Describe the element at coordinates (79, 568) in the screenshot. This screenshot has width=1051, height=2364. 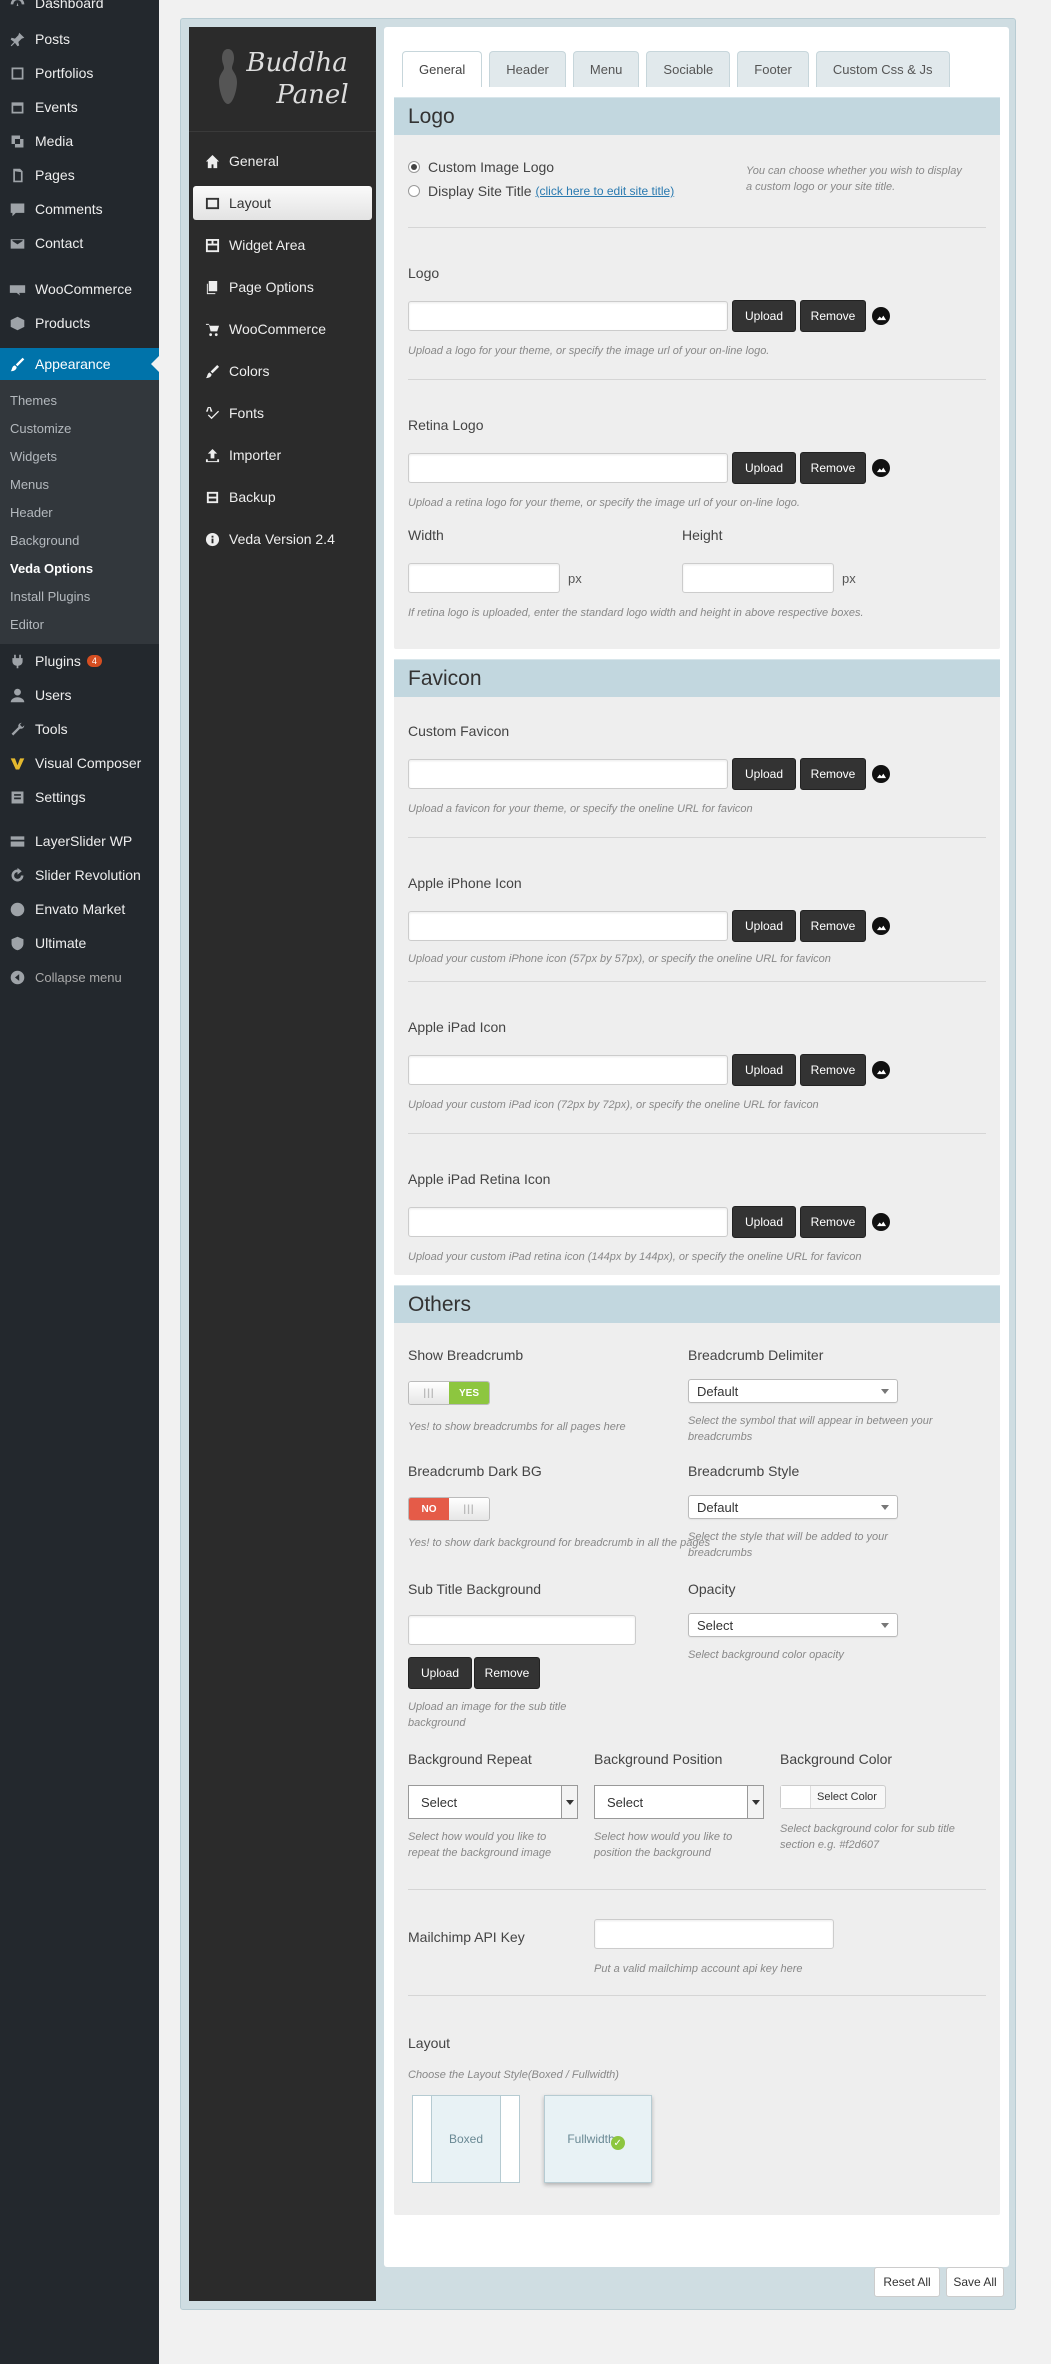
I see `submenu-veda-options: Veda Options` at that location.